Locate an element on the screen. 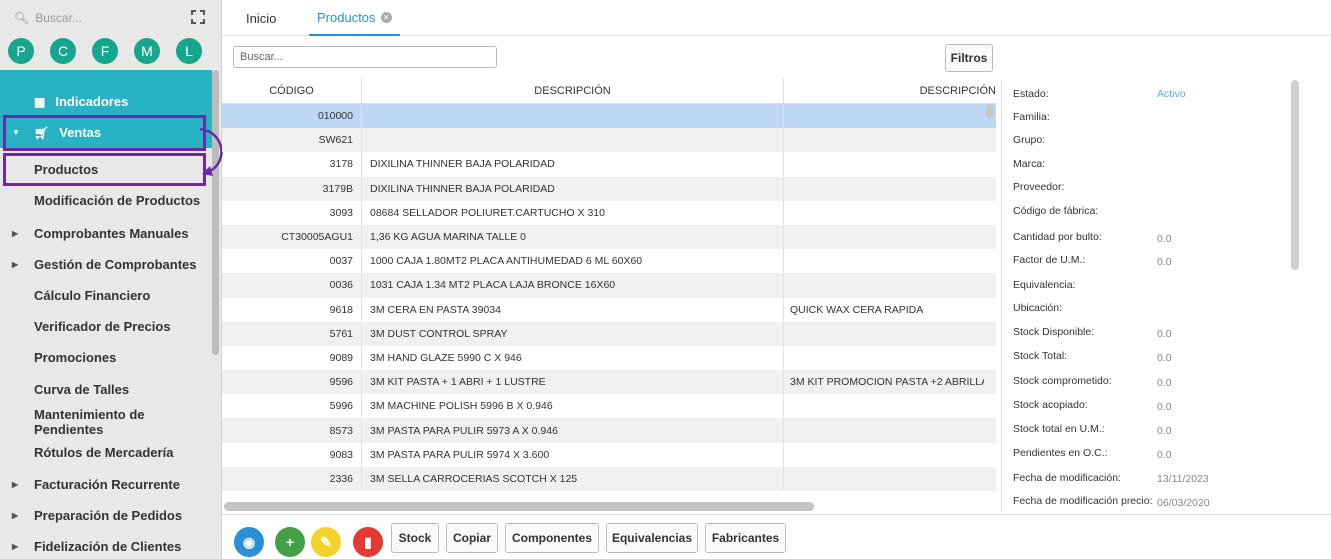 The image size is (1331, 559). cell-descripcion: 3M CERA EN PASTA 39034 is located at coordinates (573, 309).